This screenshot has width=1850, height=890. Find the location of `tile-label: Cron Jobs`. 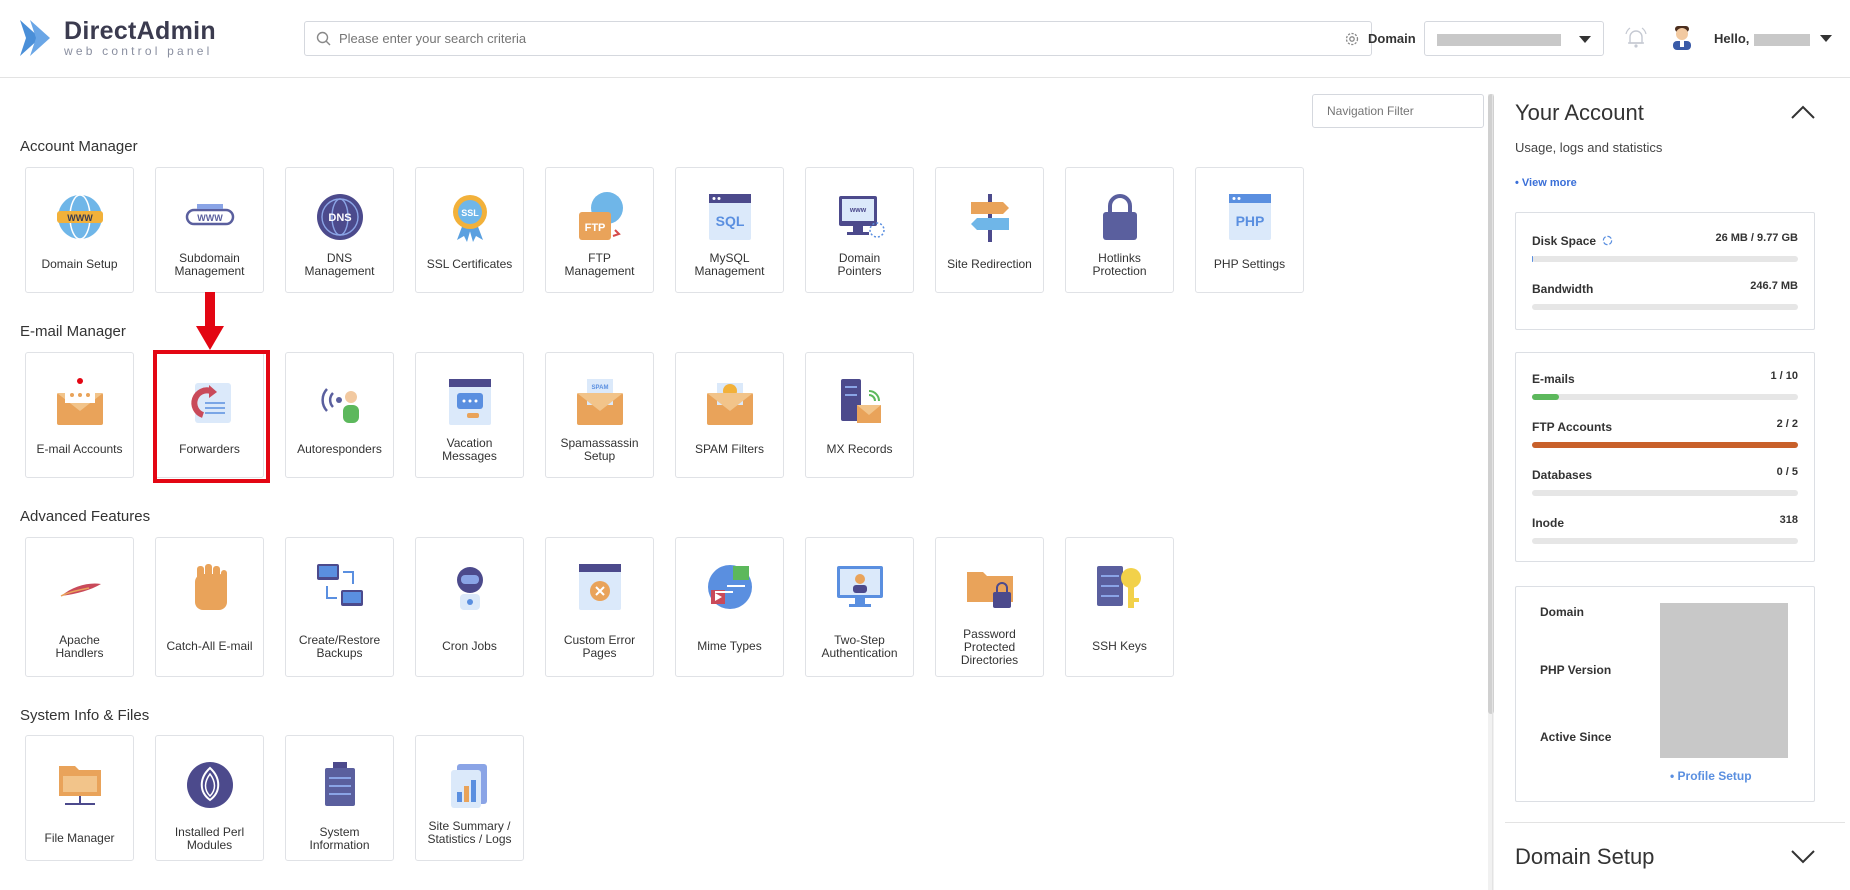

tile-label: Cron Jobs is located at coordinates (469, 646).